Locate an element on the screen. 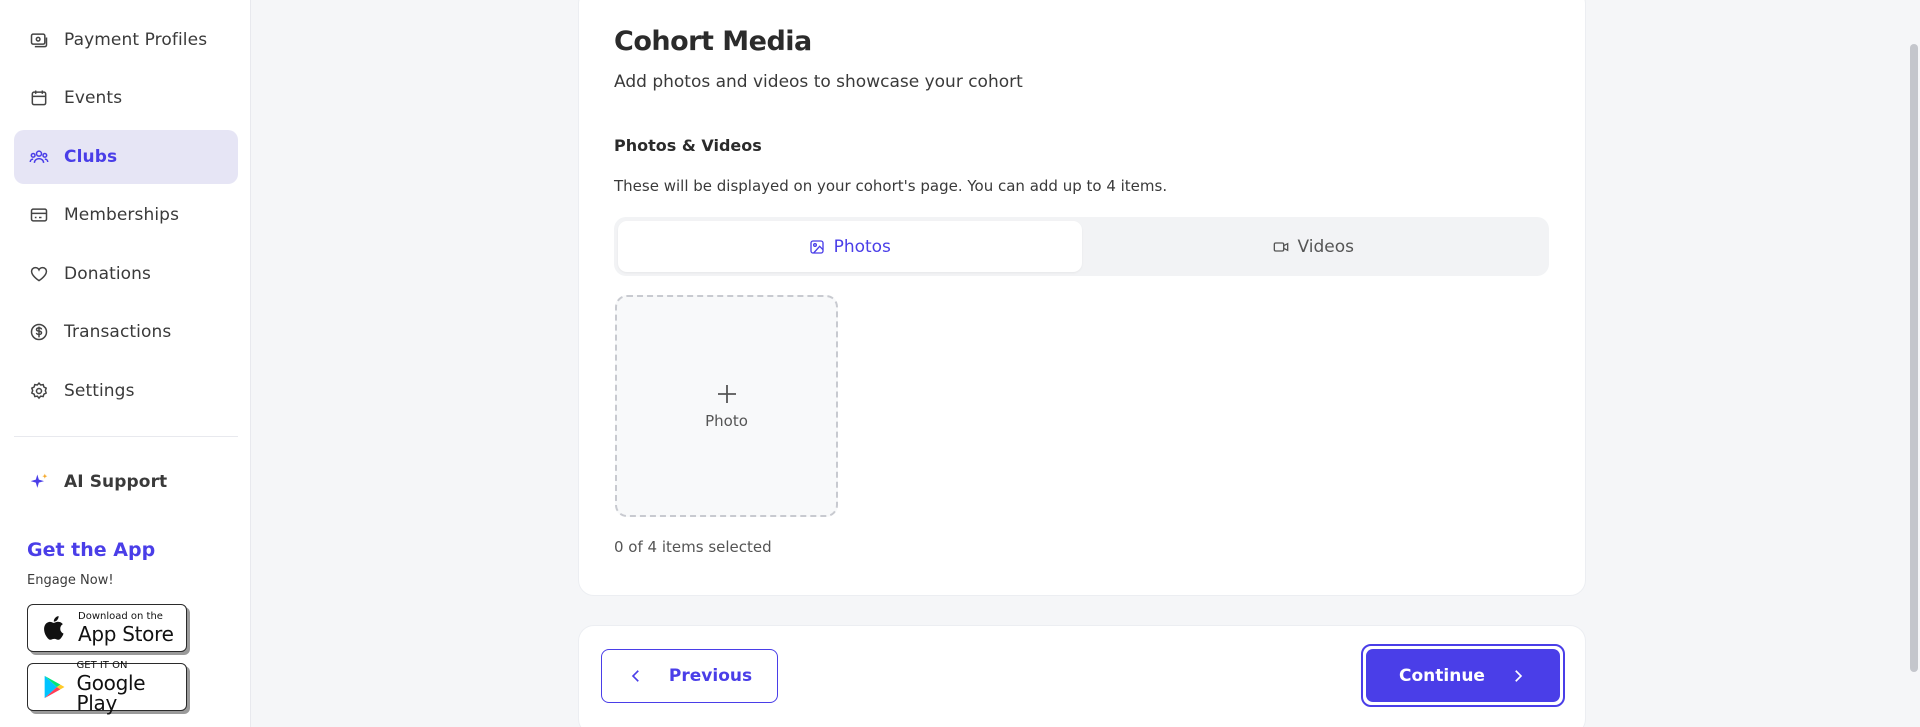 This screenshot has width=1920, height=727. google-play-icon is located at coordinates (54, 687).